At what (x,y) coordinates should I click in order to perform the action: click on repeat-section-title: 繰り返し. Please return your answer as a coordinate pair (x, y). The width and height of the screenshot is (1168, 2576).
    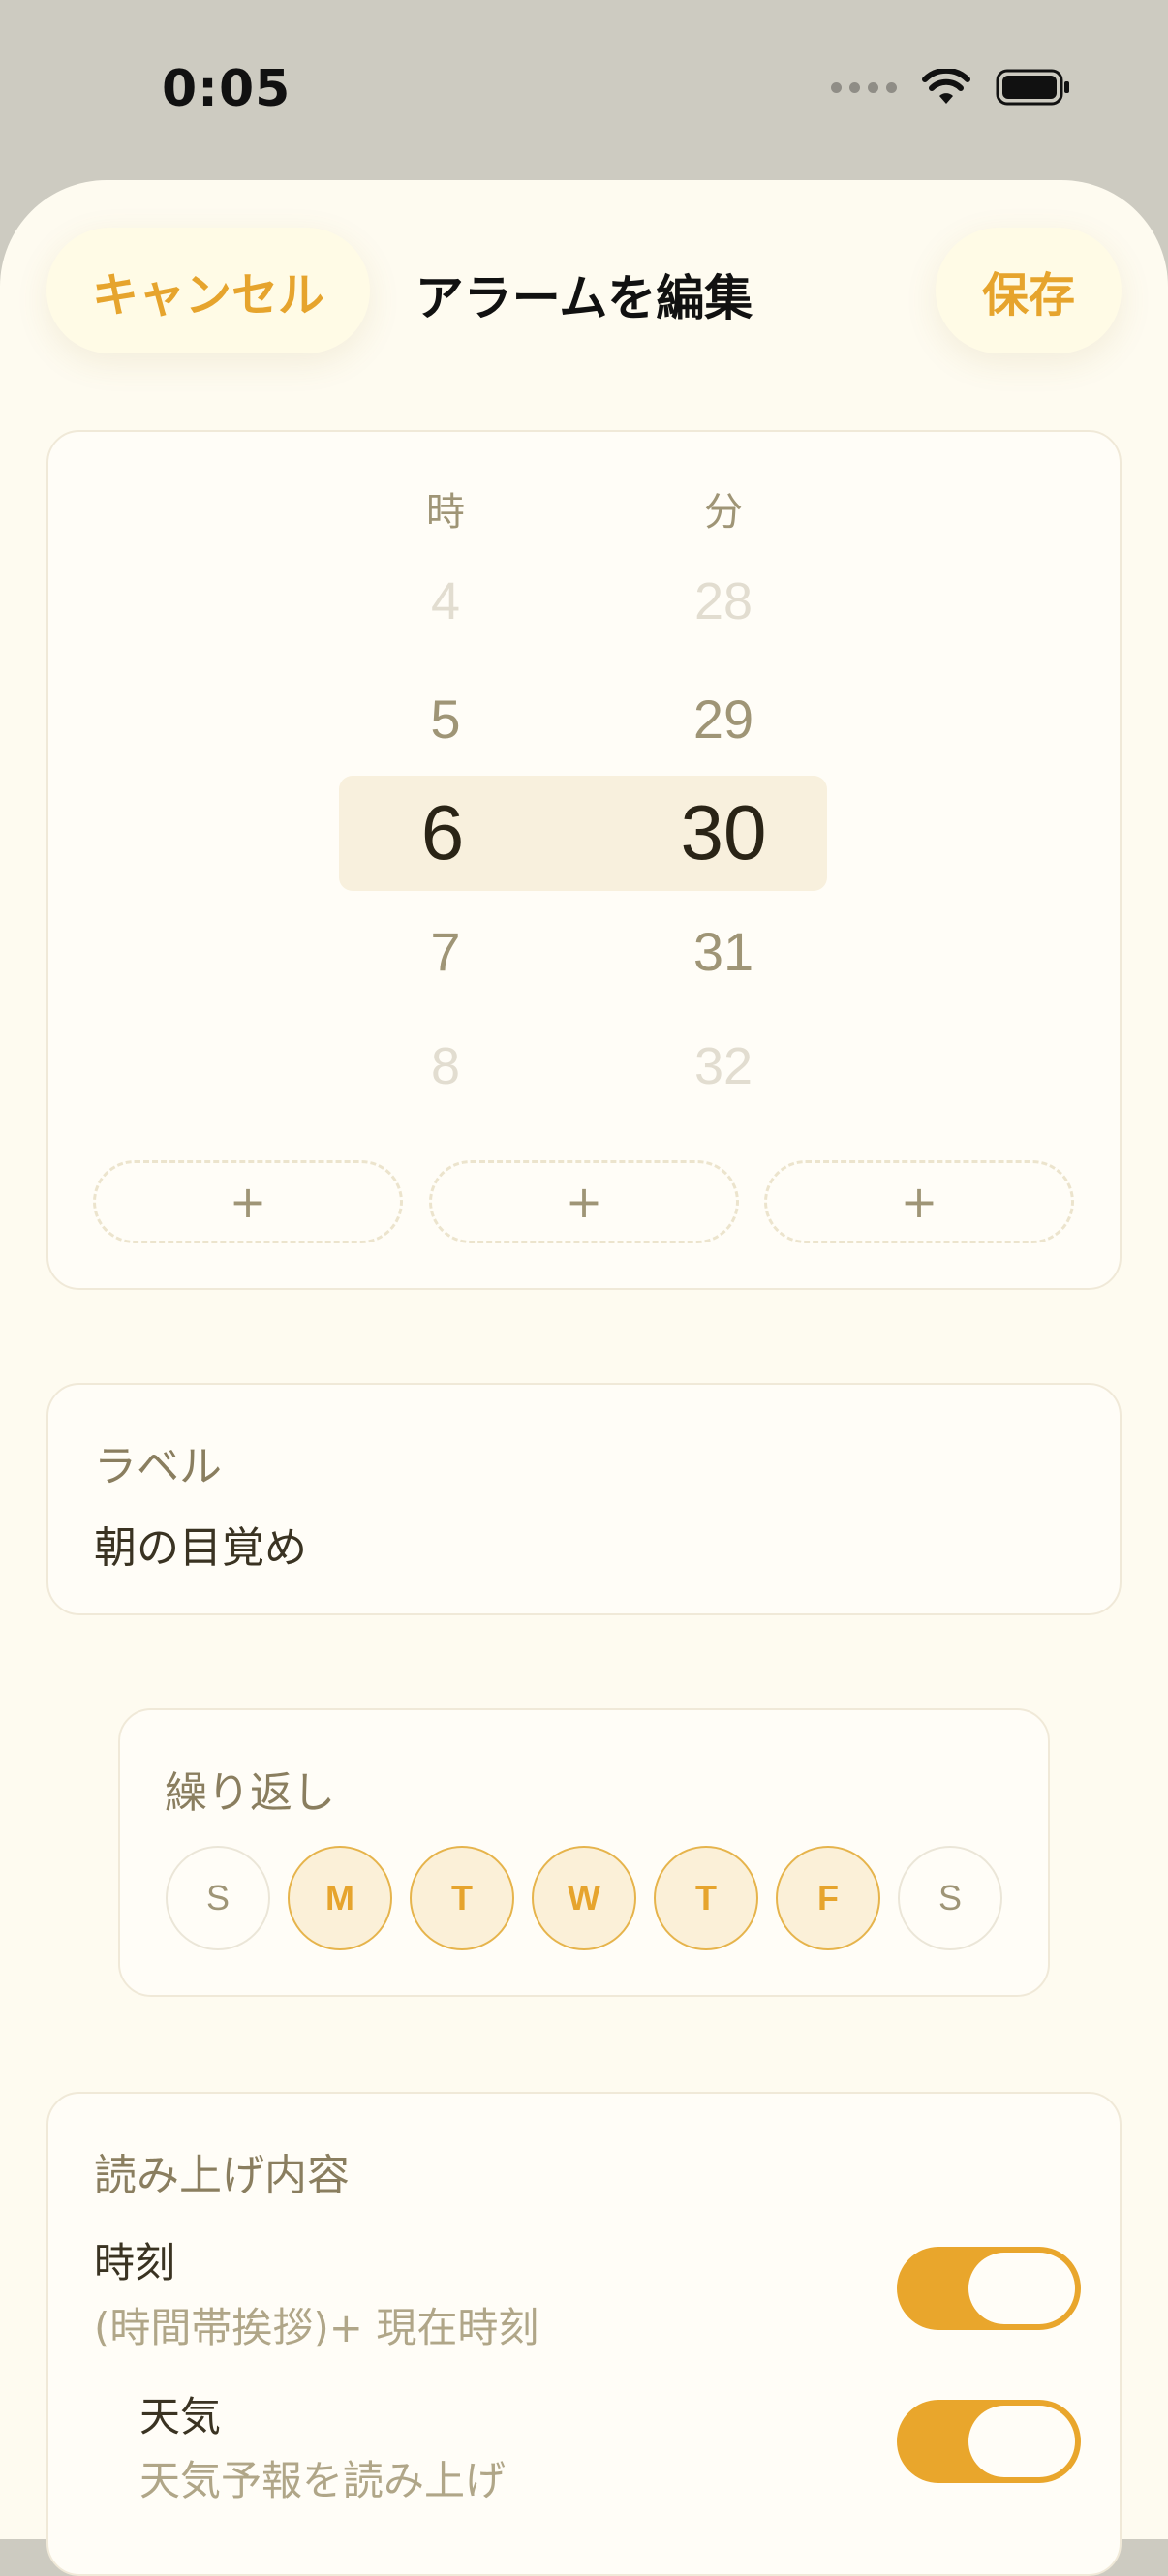
    Looking at the image, I should click on (250, 1793).